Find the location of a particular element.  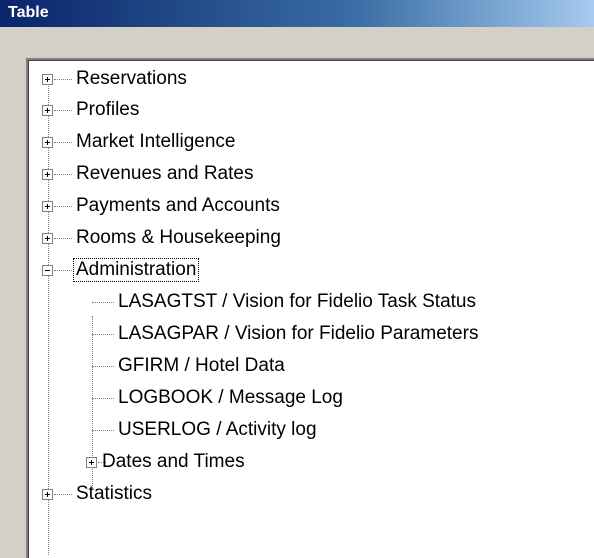

tree-item-label: Payments and Accounts is located at coordinates (178, 205).